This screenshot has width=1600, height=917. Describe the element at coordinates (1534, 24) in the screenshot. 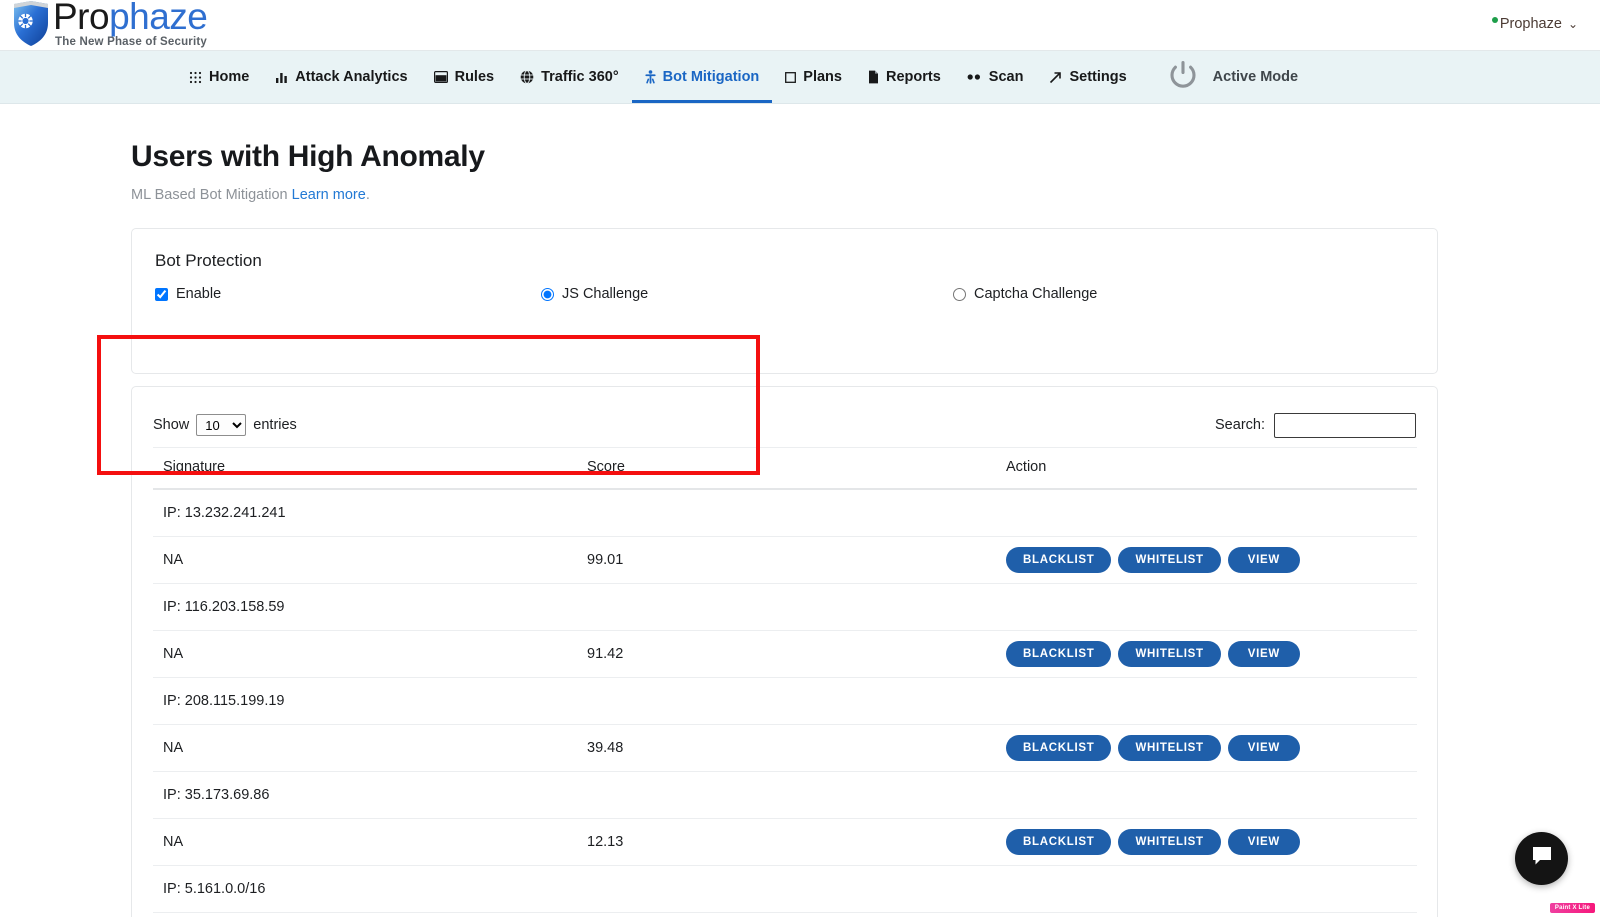

I see `account-menu: Prophaze ⌄` at that location.